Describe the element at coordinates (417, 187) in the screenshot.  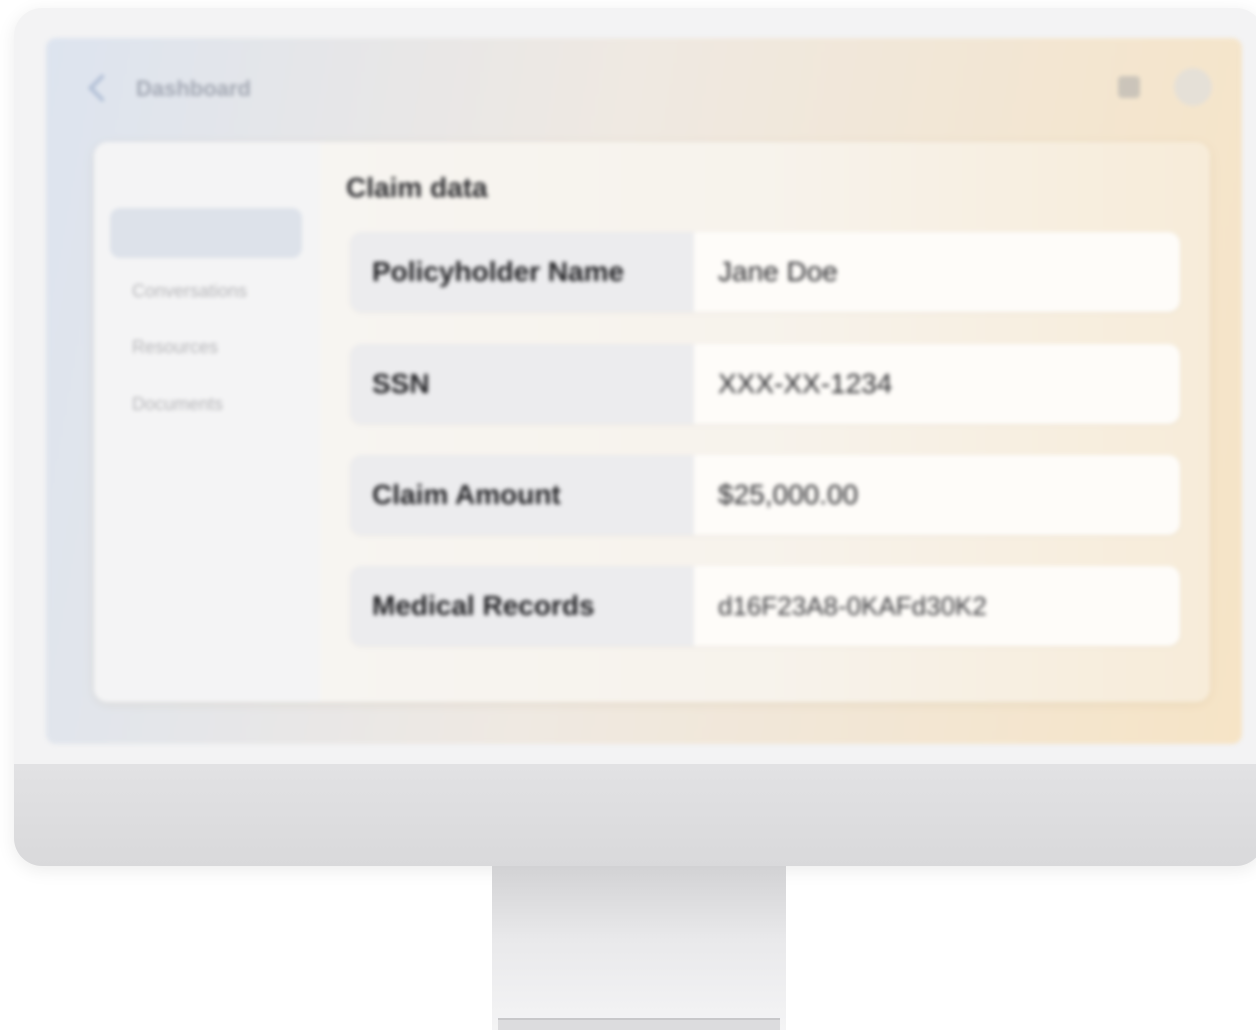
I see `section-title: Claim data` at that location.